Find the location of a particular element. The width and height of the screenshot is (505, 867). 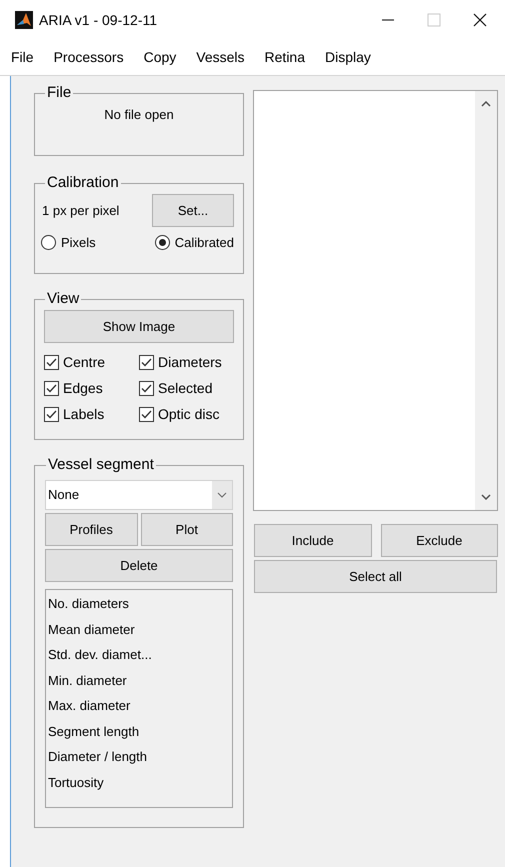

list-action-button: Exclude is located at coordinates (439, 540).